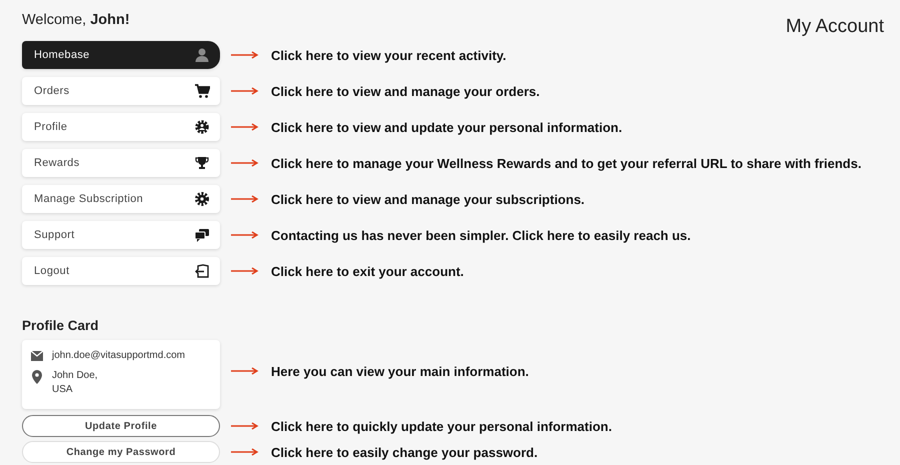 Image resolution: width=900 pixels, height=465 pixels. What do you see at coordinates (428, 199) in the screenshot?
I see `note-text: Click here to view and manage your subscriptions.` at bounding box center [428, 199].